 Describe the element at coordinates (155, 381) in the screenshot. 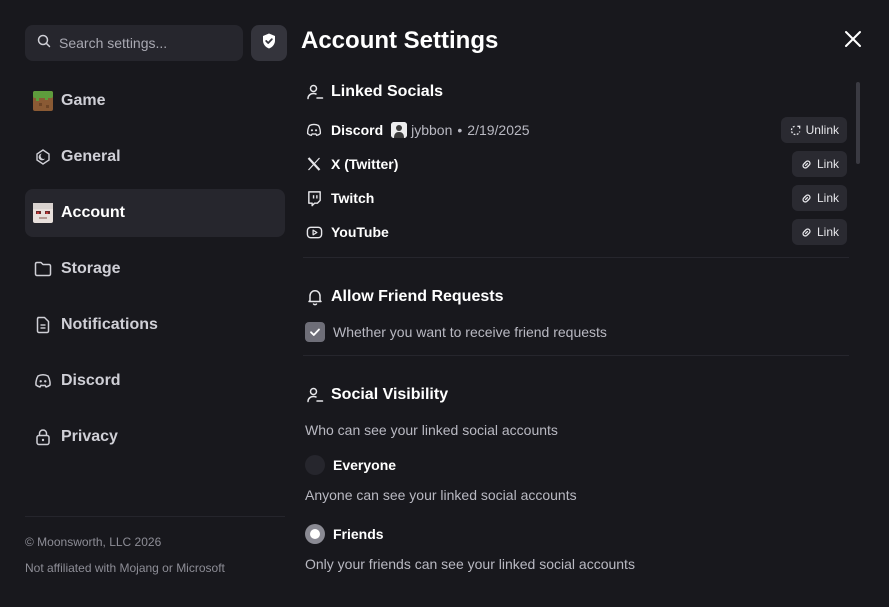

I see `sidebar-item-discord: Discord` at that location.